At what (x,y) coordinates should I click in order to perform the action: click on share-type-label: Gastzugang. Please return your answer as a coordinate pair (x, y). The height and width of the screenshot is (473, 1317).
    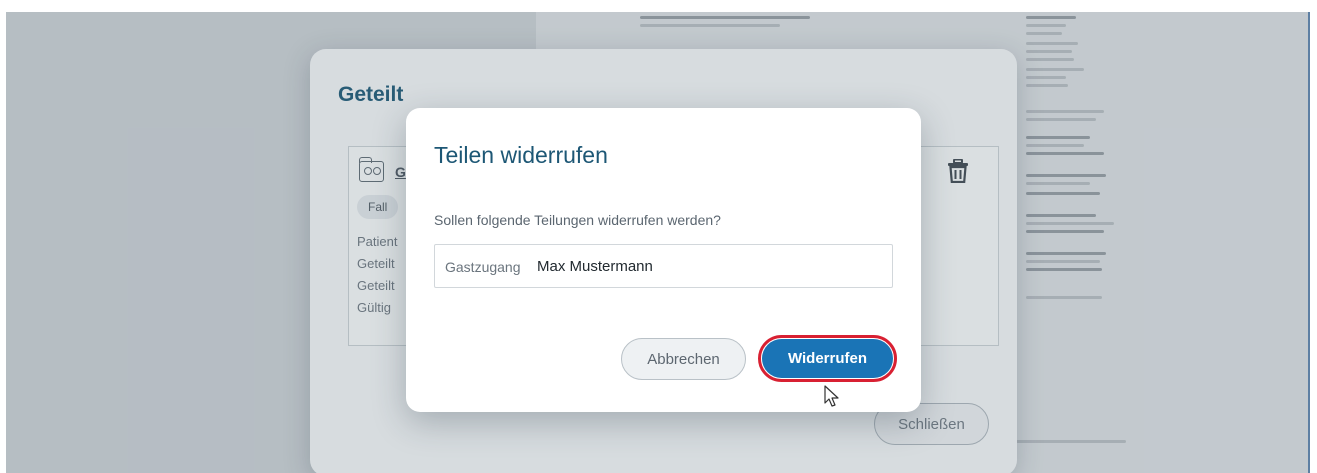
    Looking at the image, I should click on (483, 267).